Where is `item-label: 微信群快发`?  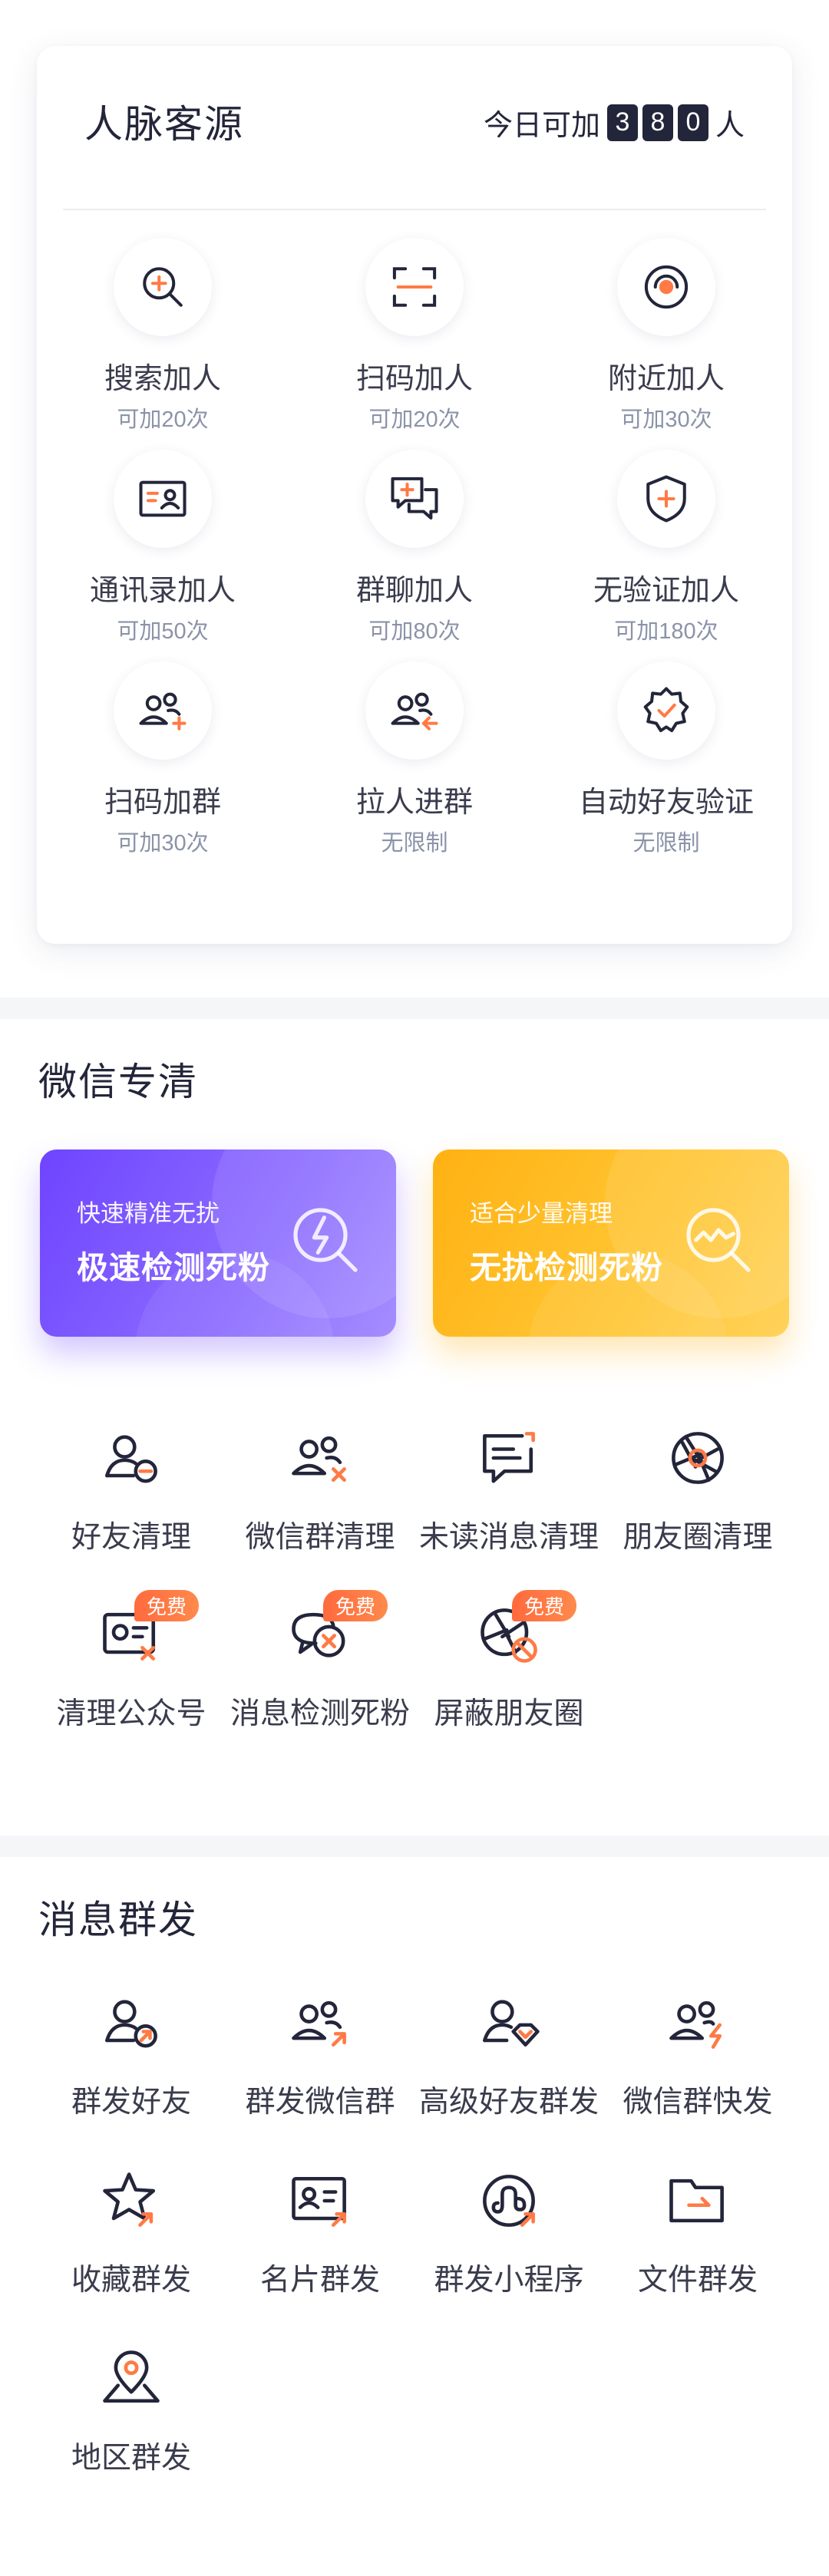
item-label: 微信群快发 is located at coordinates (698, 2102).